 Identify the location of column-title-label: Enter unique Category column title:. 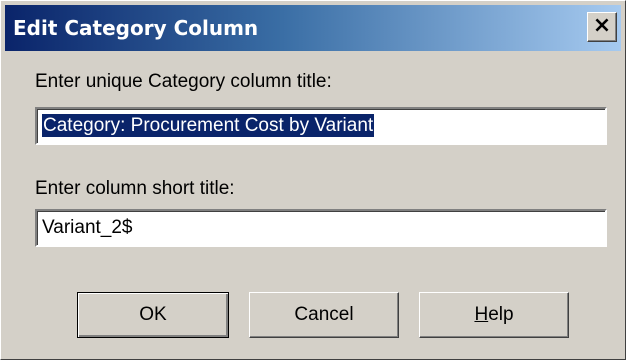
(183, 81).